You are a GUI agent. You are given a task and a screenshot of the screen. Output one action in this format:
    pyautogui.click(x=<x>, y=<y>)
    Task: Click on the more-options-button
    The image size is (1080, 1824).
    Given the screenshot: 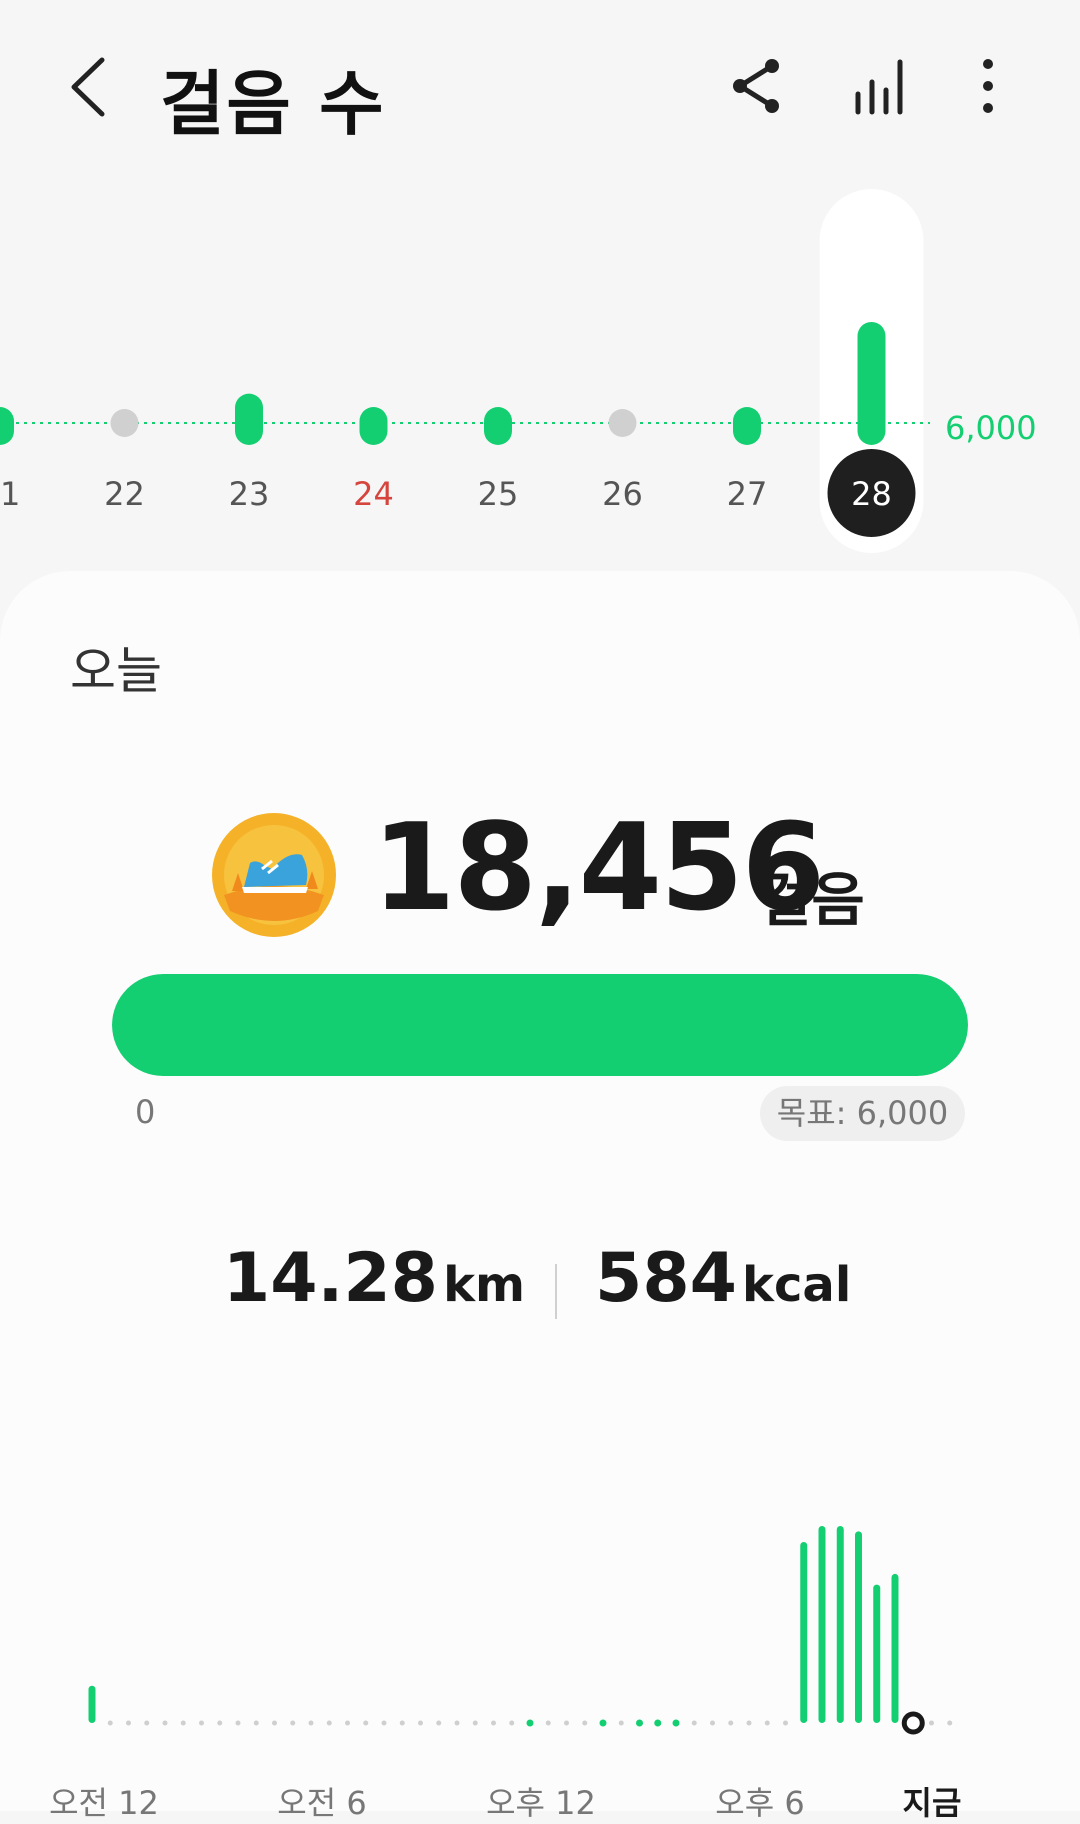 What is the action you would take?
    pyautogui.click(x=988, y=86)
    